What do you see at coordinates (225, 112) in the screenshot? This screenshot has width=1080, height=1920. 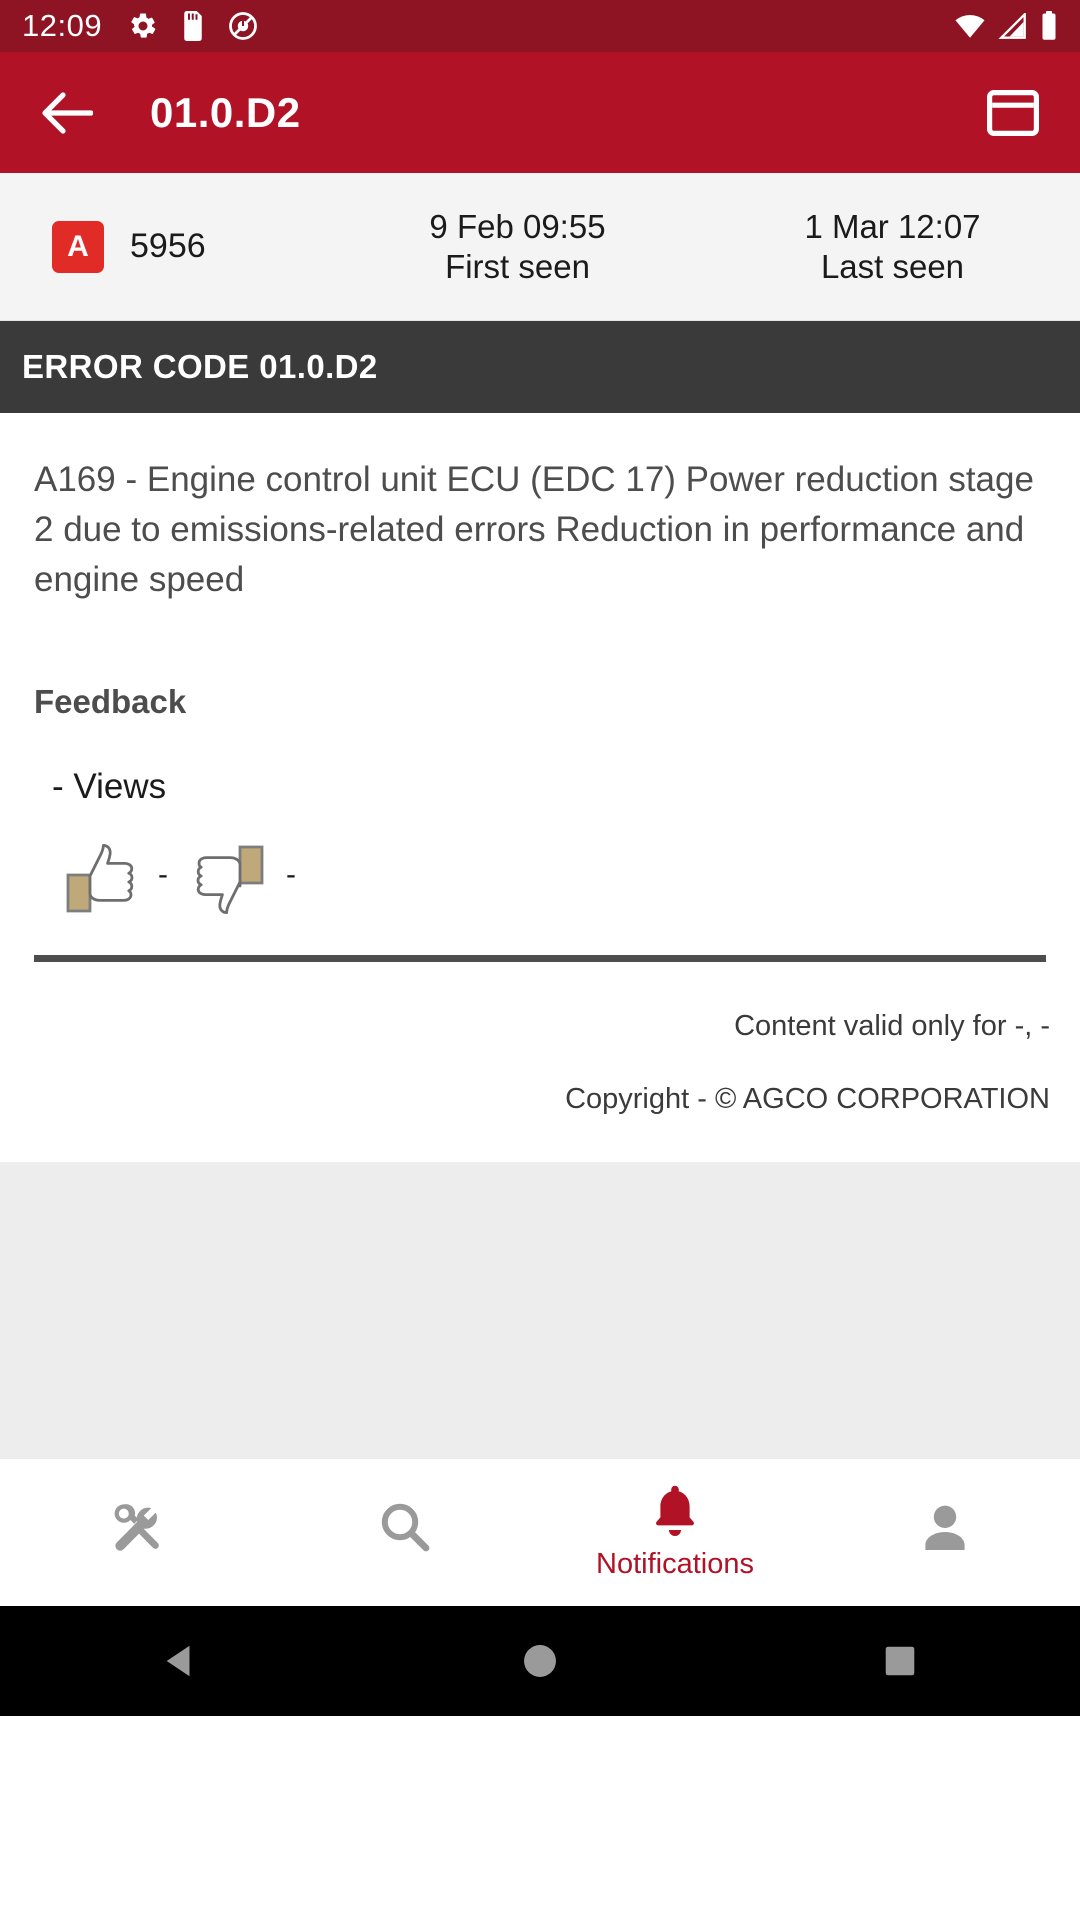 I see `page-title: 01.0.D2` at bounding box center [225, 112].